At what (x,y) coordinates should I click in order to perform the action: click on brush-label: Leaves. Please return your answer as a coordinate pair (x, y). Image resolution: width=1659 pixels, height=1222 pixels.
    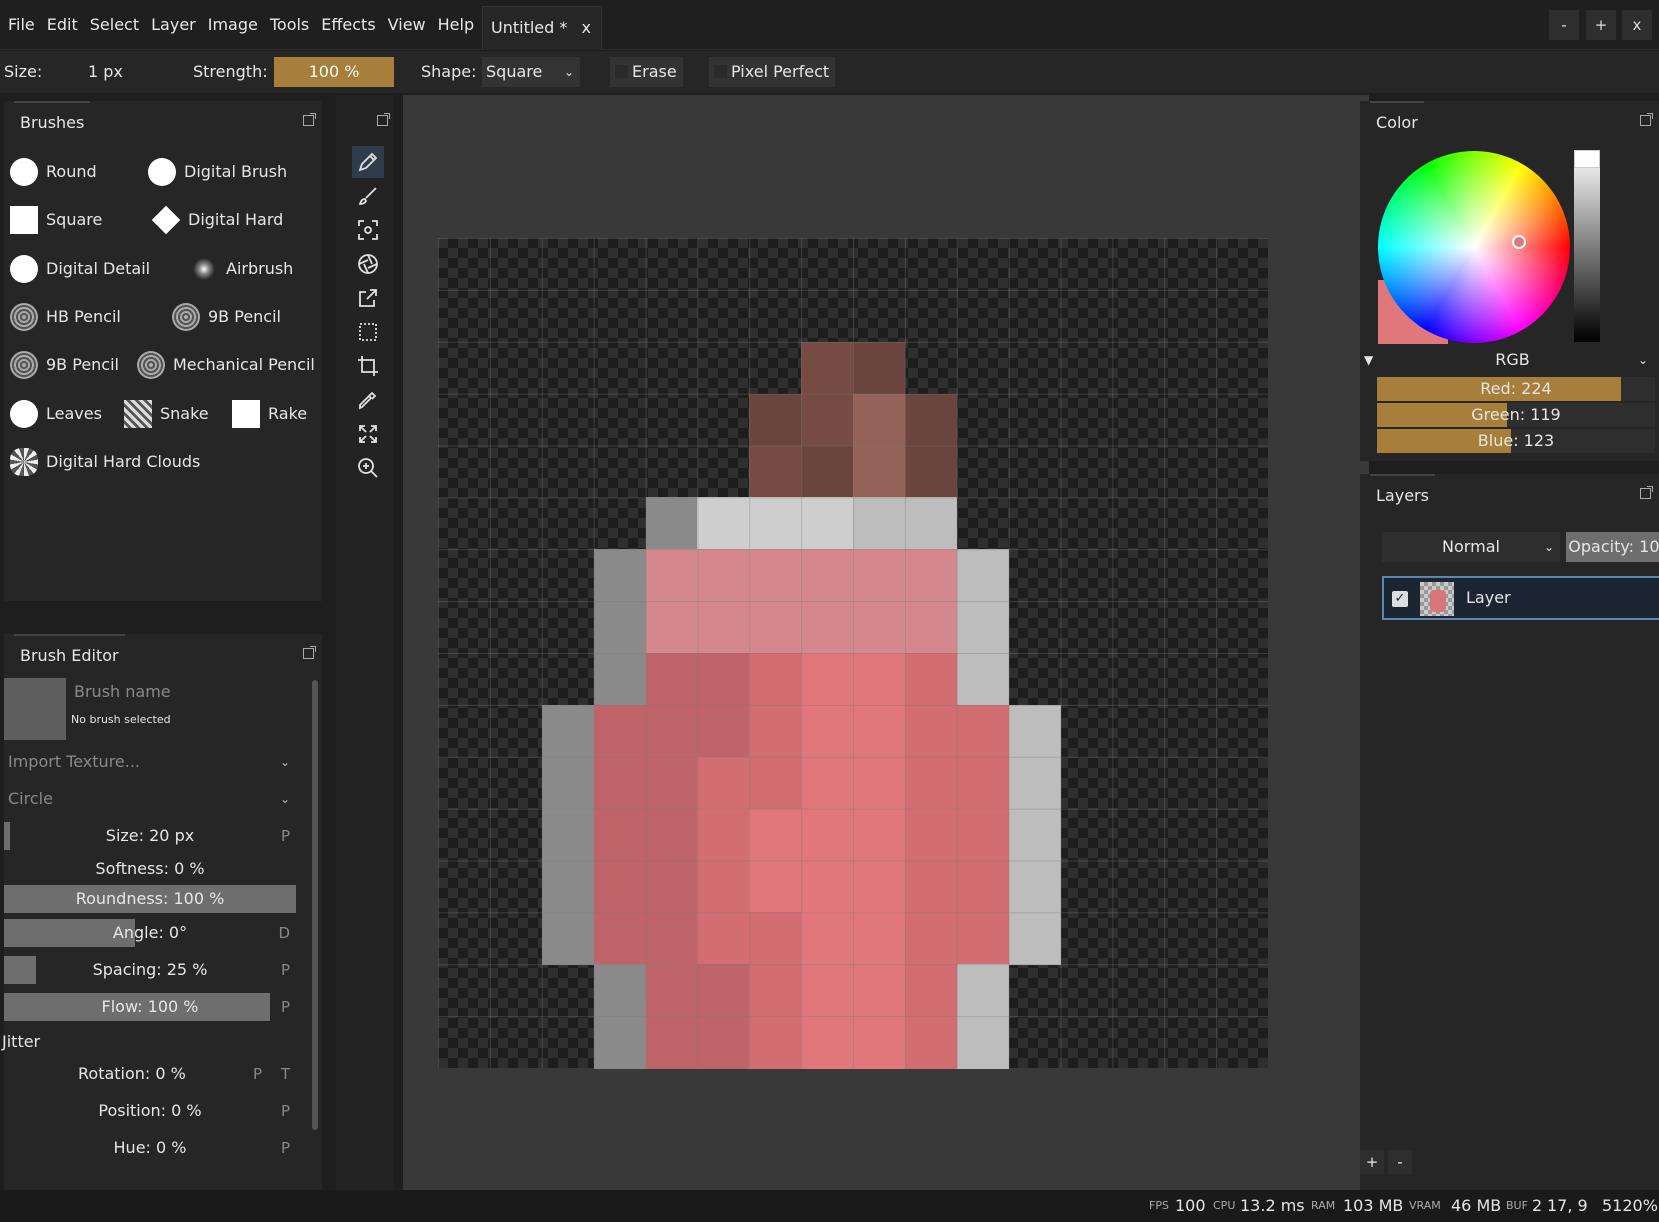
    Looking at the image, I should click on (74, 413).